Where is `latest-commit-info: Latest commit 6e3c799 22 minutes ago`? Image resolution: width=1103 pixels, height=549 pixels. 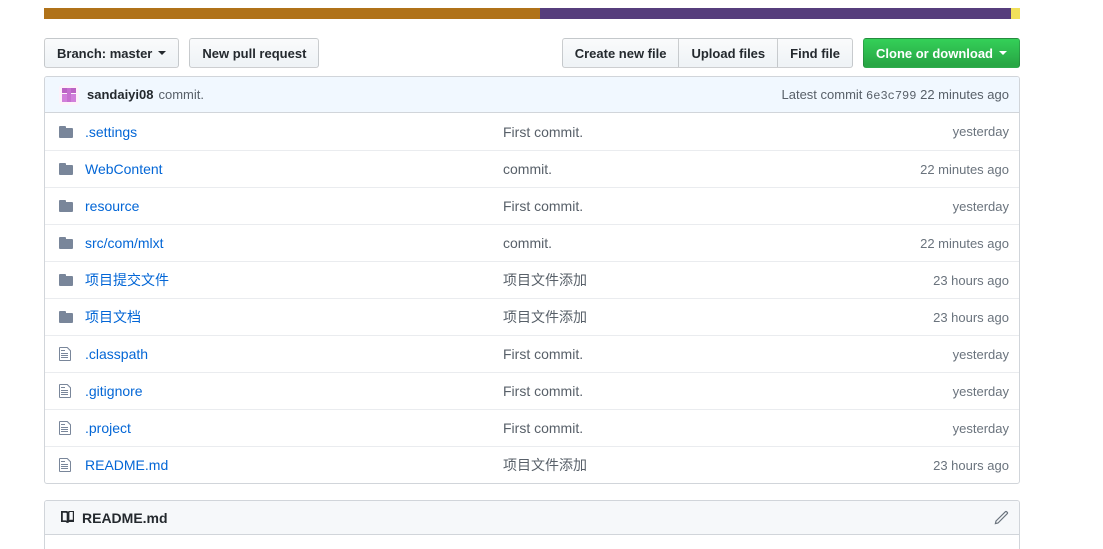
latest-commit-info: Latest commit 6e3c799 22 minutes ago is located at coordinates (896, 95).